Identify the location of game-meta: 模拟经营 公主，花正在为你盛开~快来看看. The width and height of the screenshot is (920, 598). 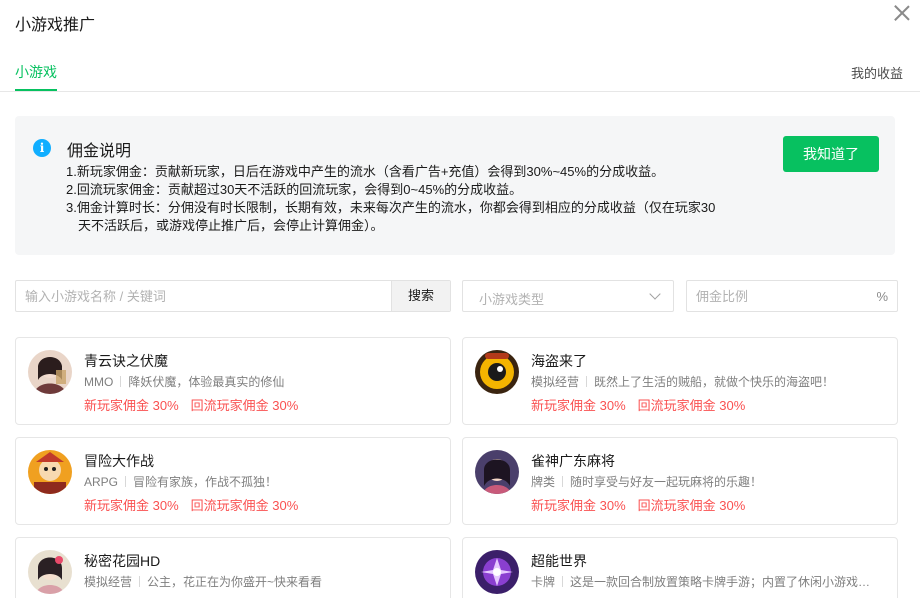
(259, 581).